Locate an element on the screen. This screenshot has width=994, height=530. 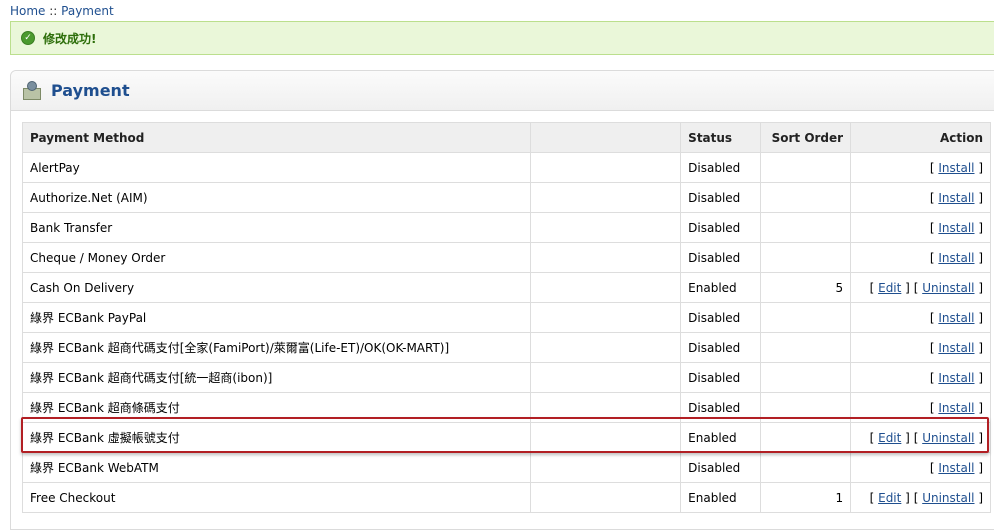
sort-order-cell: 5 is located at coordinates (806, 287).